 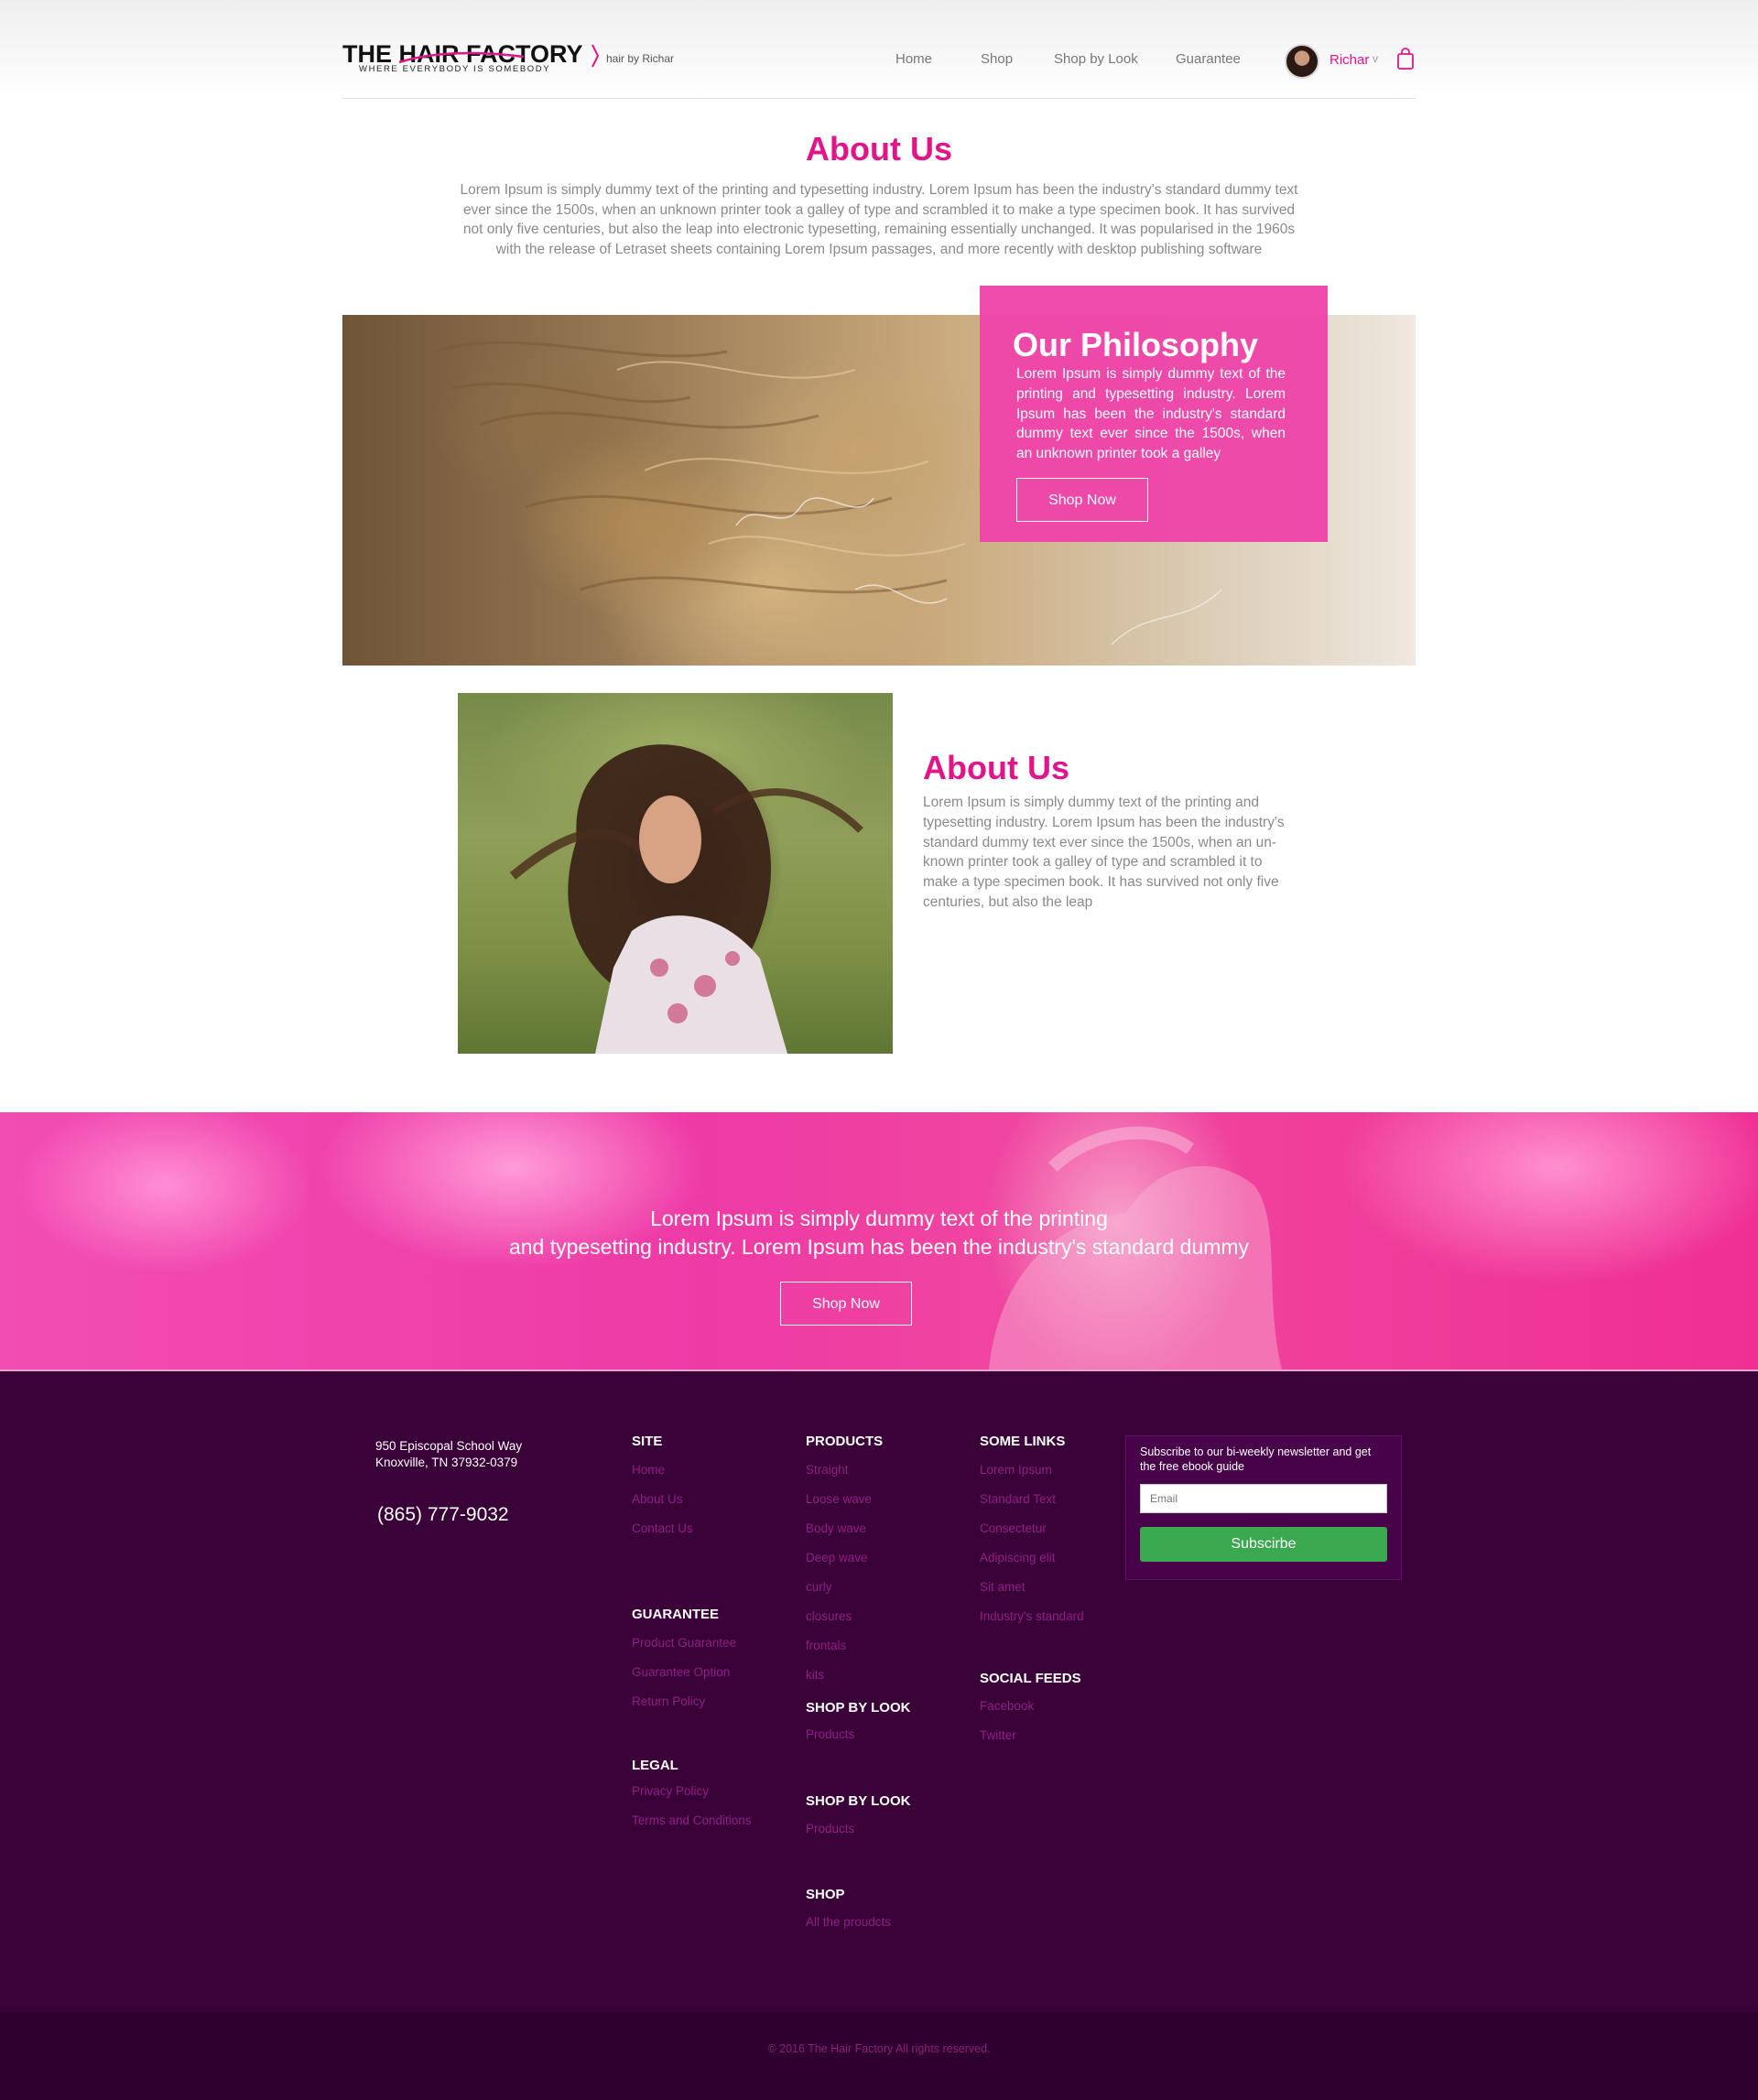 What do you see at coordinates (447, 1462) in the screenshot?
I see `address-line-2: Knoxville, TN 37932-0379` at bounding box center [447, 1462].